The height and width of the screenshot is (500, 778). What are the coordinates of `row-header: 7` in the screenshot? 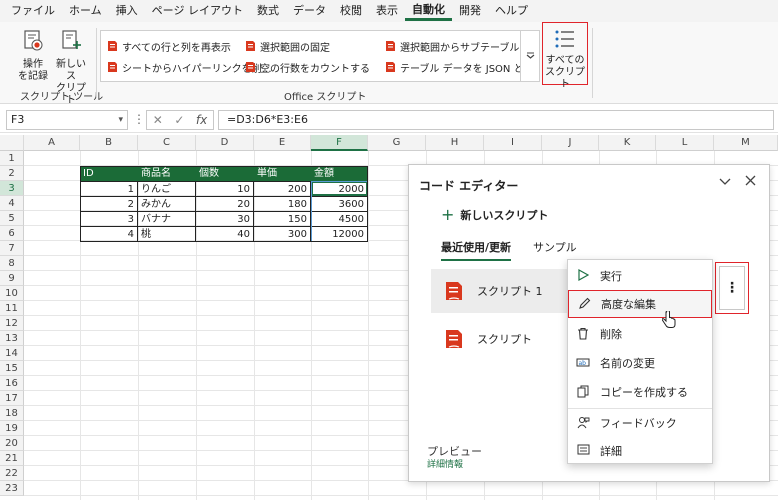 It's located at (12, 248).